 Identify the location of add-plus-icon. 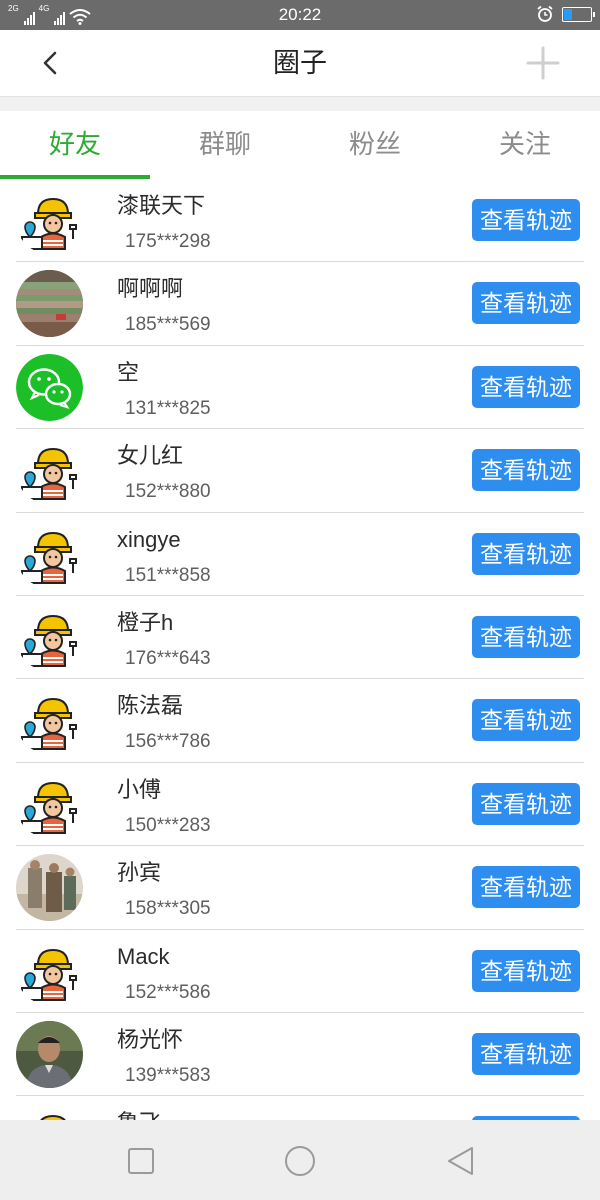
(543, 63).